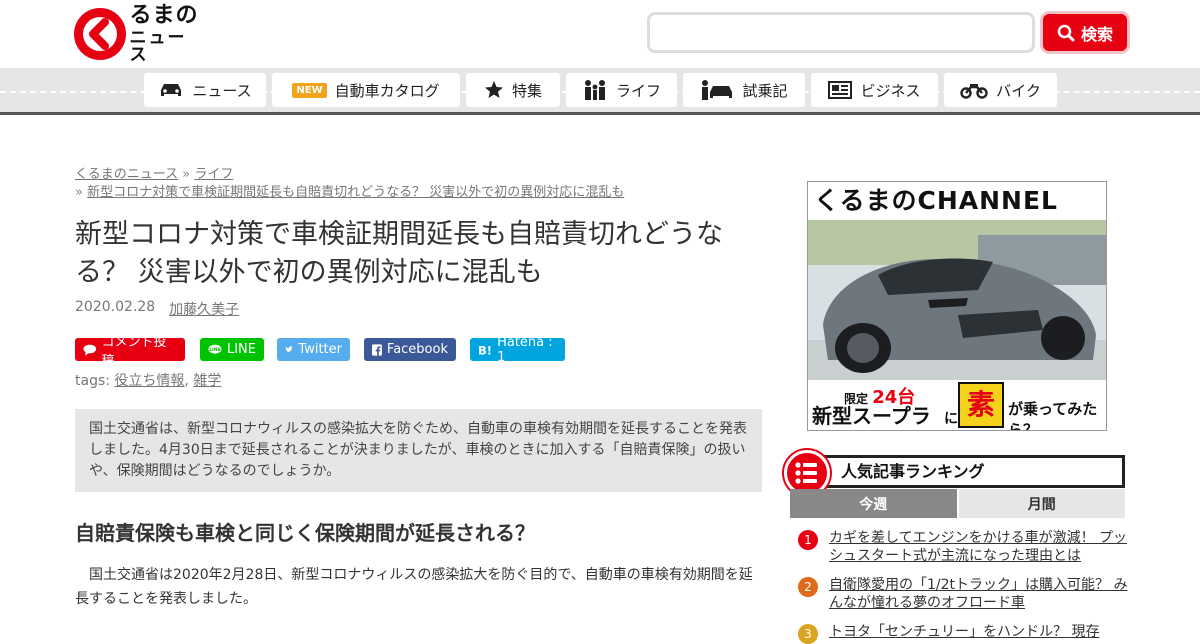 The width and height of the screenshot is (1200, 644). What do you see at coordinates (134, 351) in the screenshot?
I see `comment-button-label: コメント投稿` at bounding box center [134, 351].